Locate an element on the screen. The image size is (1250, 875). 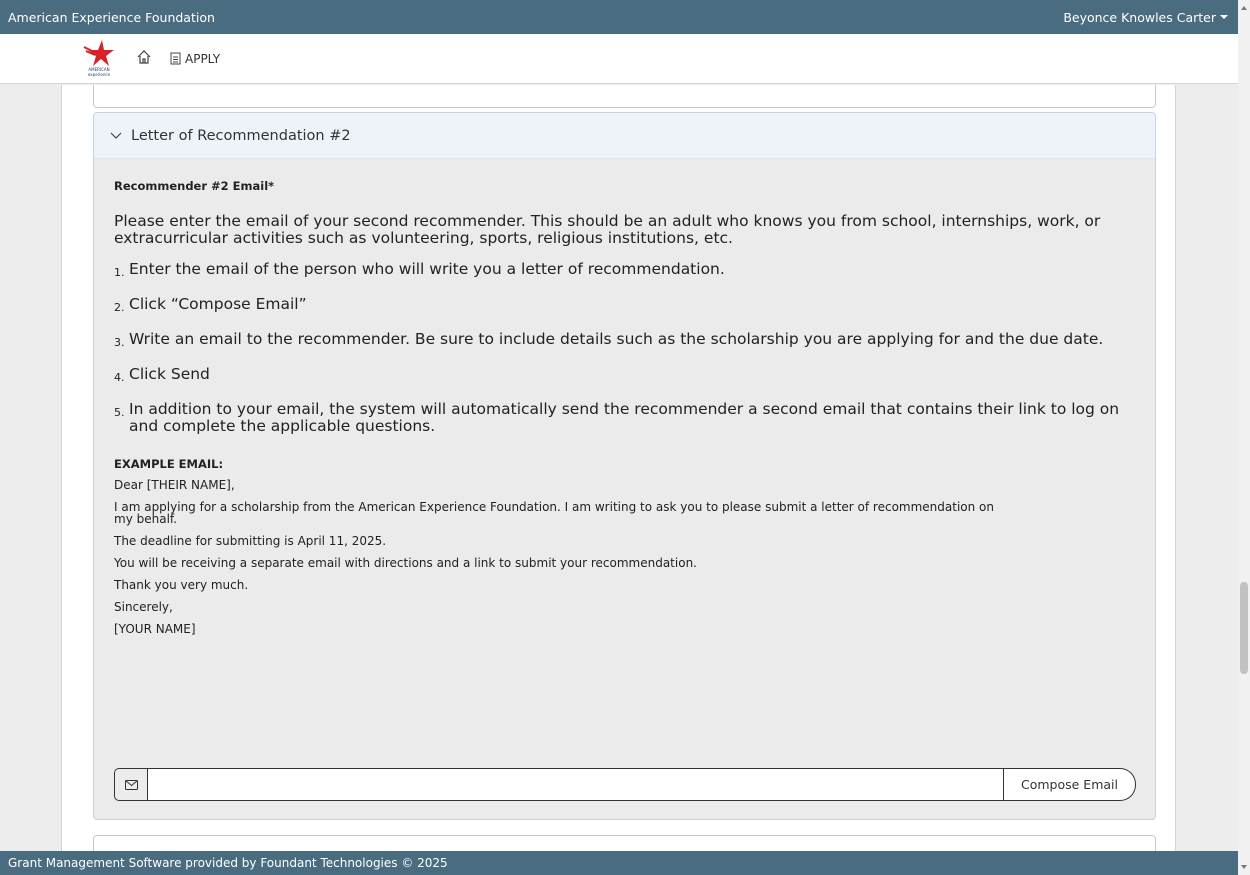
nav-apply-label: APPLY is located at coordinates (203, 58).